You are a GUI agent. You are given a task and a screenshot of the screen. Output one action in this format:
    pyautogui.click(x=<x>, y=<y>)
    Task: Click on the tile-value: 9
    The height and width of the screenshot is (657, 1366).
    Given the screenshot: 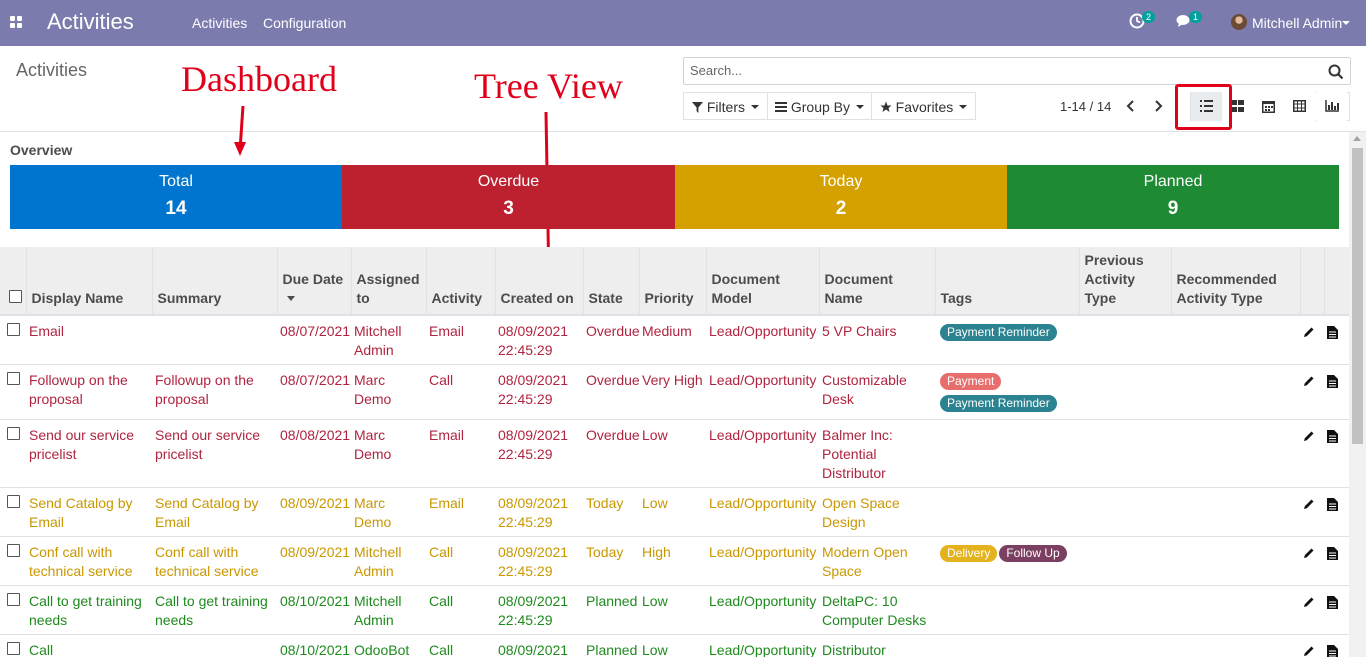 What is the action you would take?
    pyautogui.click(x=1173, y=208)
    